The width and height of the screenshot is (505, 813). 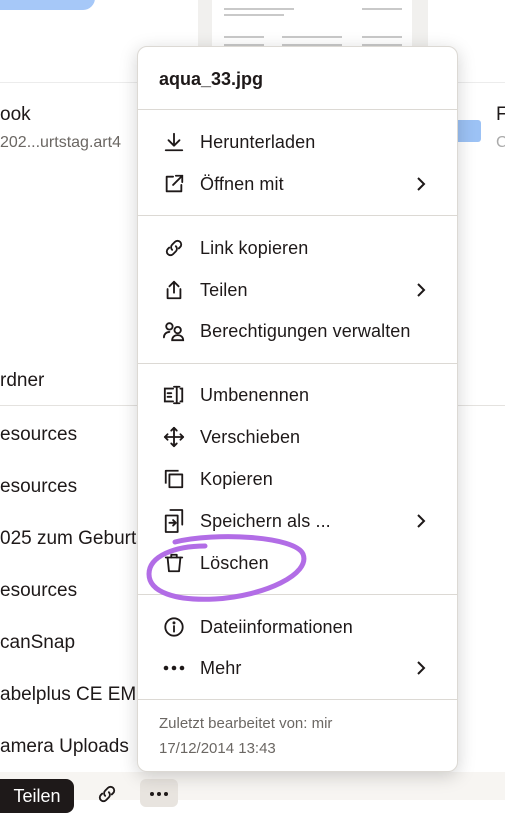 What do you see at coordinates (250, 436) in the screenshot?
I see `menu-item-label: Verschieben` at bounding box center [250, 436].